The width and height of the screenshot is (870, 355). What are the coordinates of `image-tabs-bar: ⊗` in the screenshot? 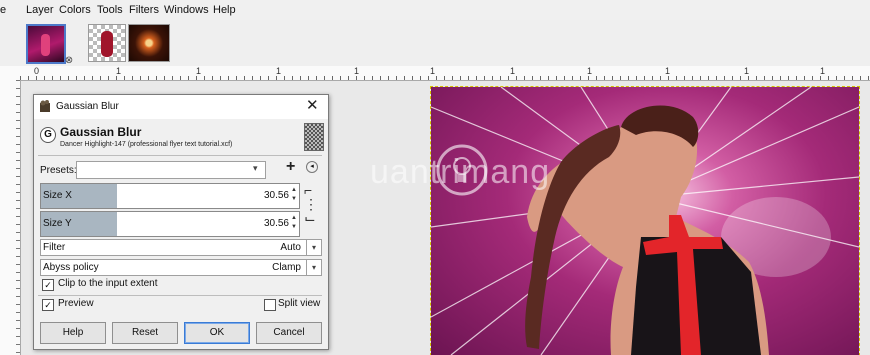 It's located at (435, 43).